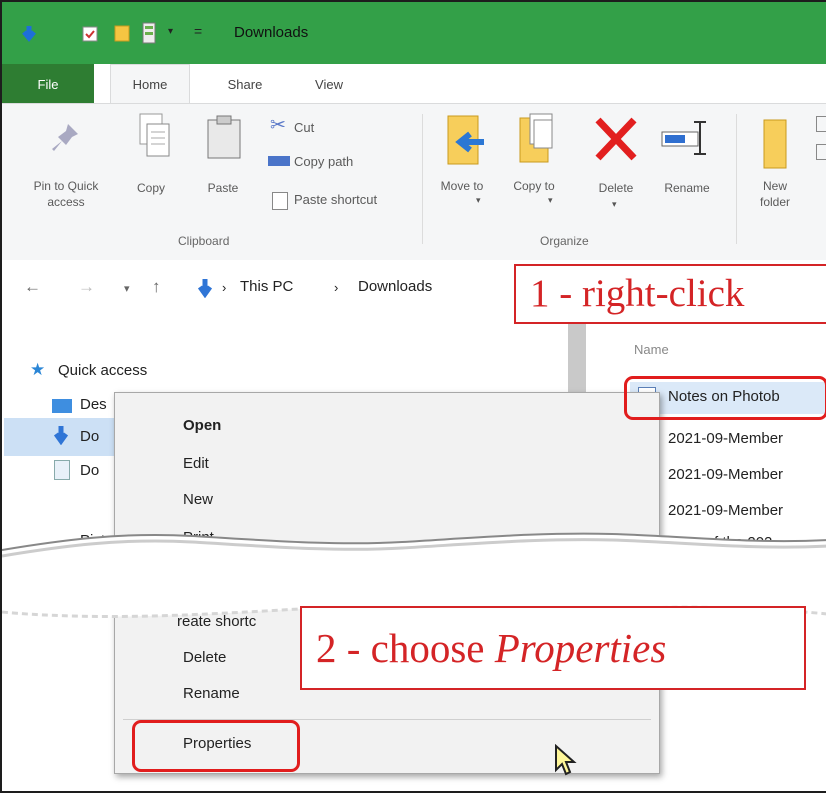 This screenshot has height=793, width=826. What do you see at coordinates (304, 128) in the screenshot?
I see `cut-button: Cut` at bounding box center [304, 128].